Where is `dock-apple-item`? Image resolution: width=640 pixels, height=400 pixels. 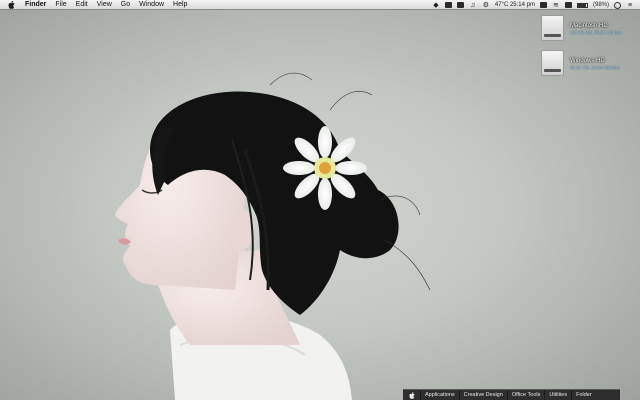
dock-apple-item is located at coordinates (412, 395).